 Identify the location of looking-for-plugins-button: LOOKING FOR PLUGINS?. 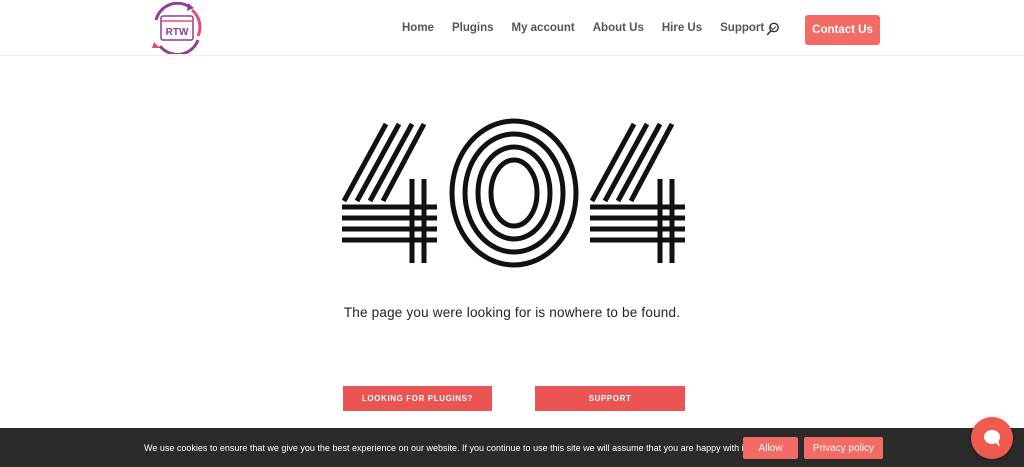
(417, 398).